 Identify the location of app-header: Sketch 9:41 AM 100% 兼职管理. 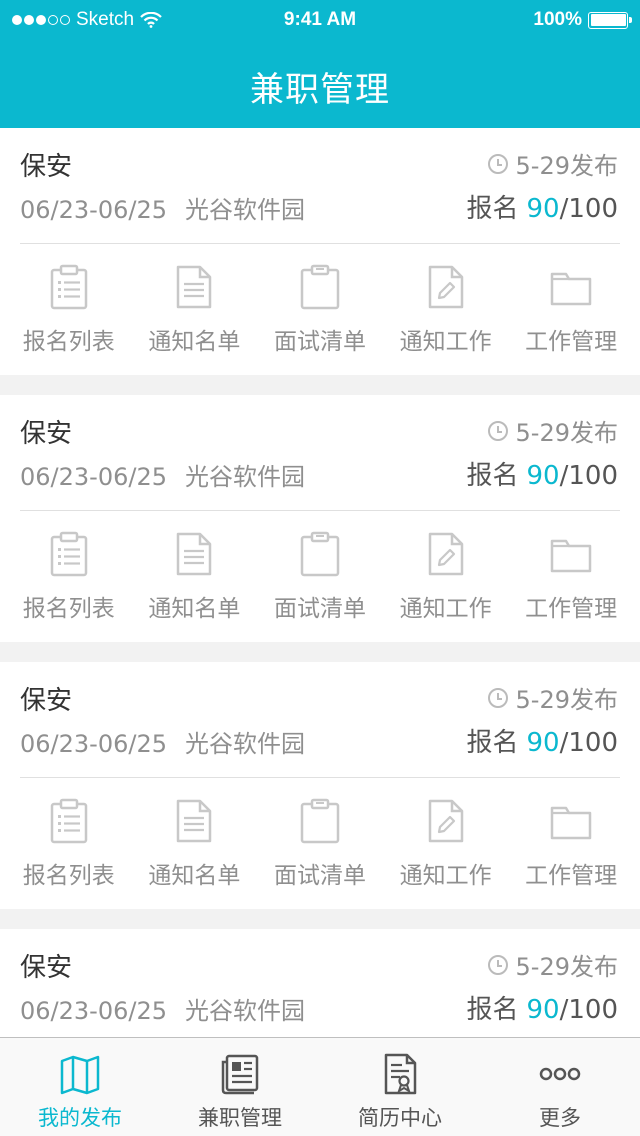
(320, 64).